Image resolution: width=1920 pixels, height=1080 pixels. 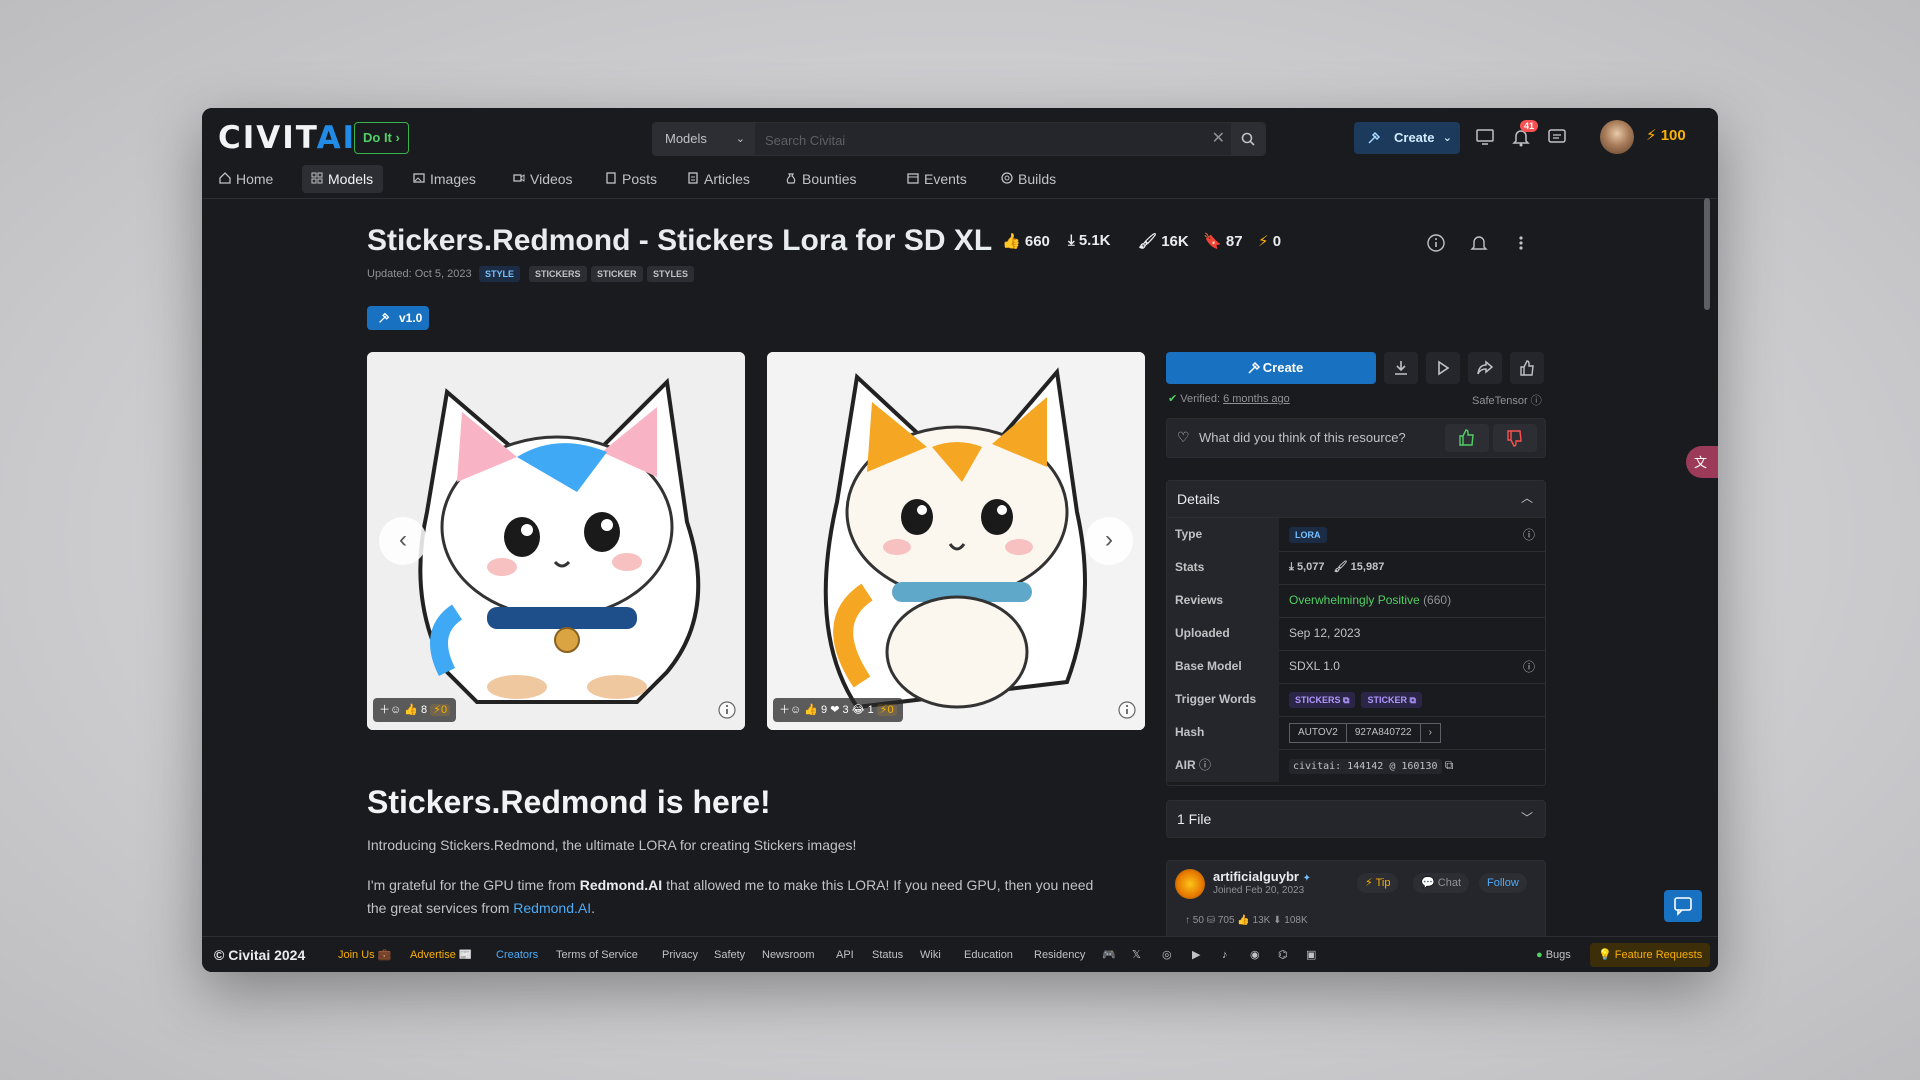 What do you see at coordinates (838, 710) in the screenshot?
I see `reactions-bar-2: ＋☺ 👍 9 ❤ 3 😂 1 ⚡0` at bounding box center [838, 710].